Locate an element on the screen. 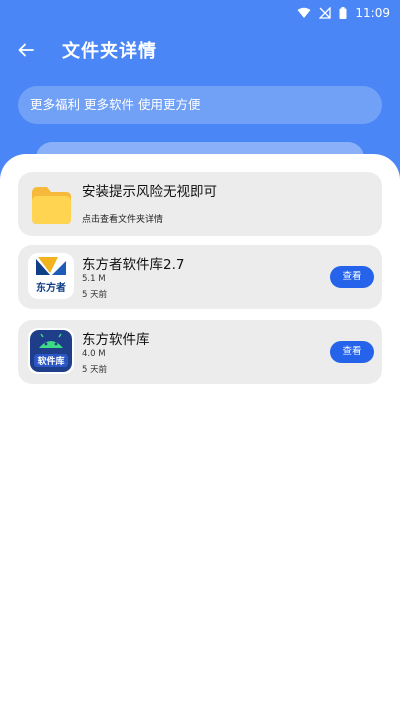 This screenshot has height=720, width=400. app-name: 东方软件库 is located at coordinates (116, 340).